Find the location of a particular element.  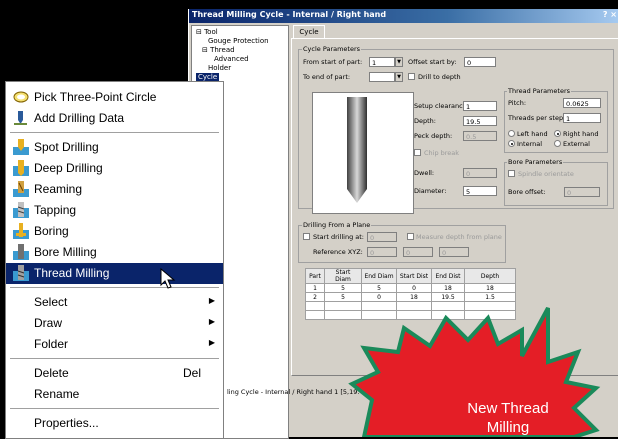

menu-item-label: Bore Milling is located at coordinates (65, 252).